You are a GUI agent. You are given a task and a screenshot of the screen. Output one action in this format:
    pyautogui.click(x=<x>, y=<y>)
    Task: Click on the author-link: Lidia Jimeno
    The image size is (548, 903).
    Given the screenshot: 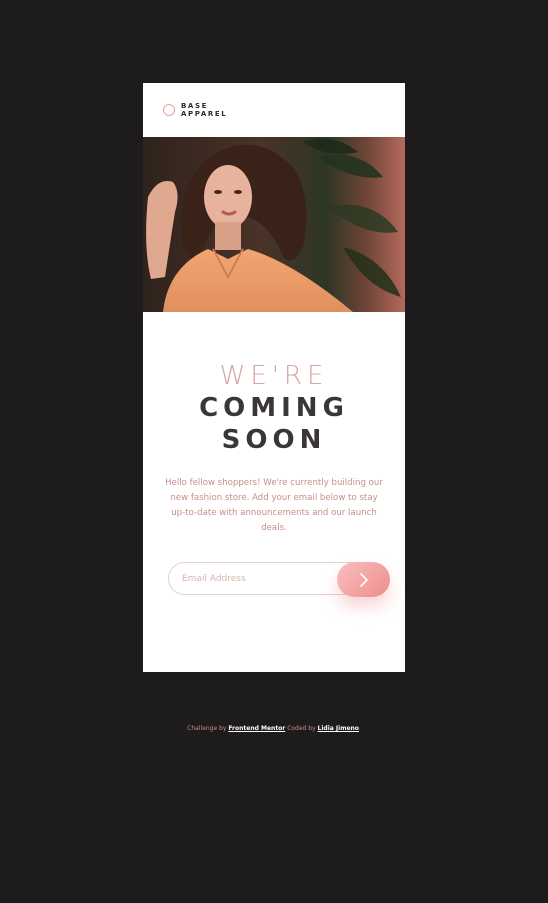 What is the action you would take?
    pyautogui.click(x=338, y=728)
    